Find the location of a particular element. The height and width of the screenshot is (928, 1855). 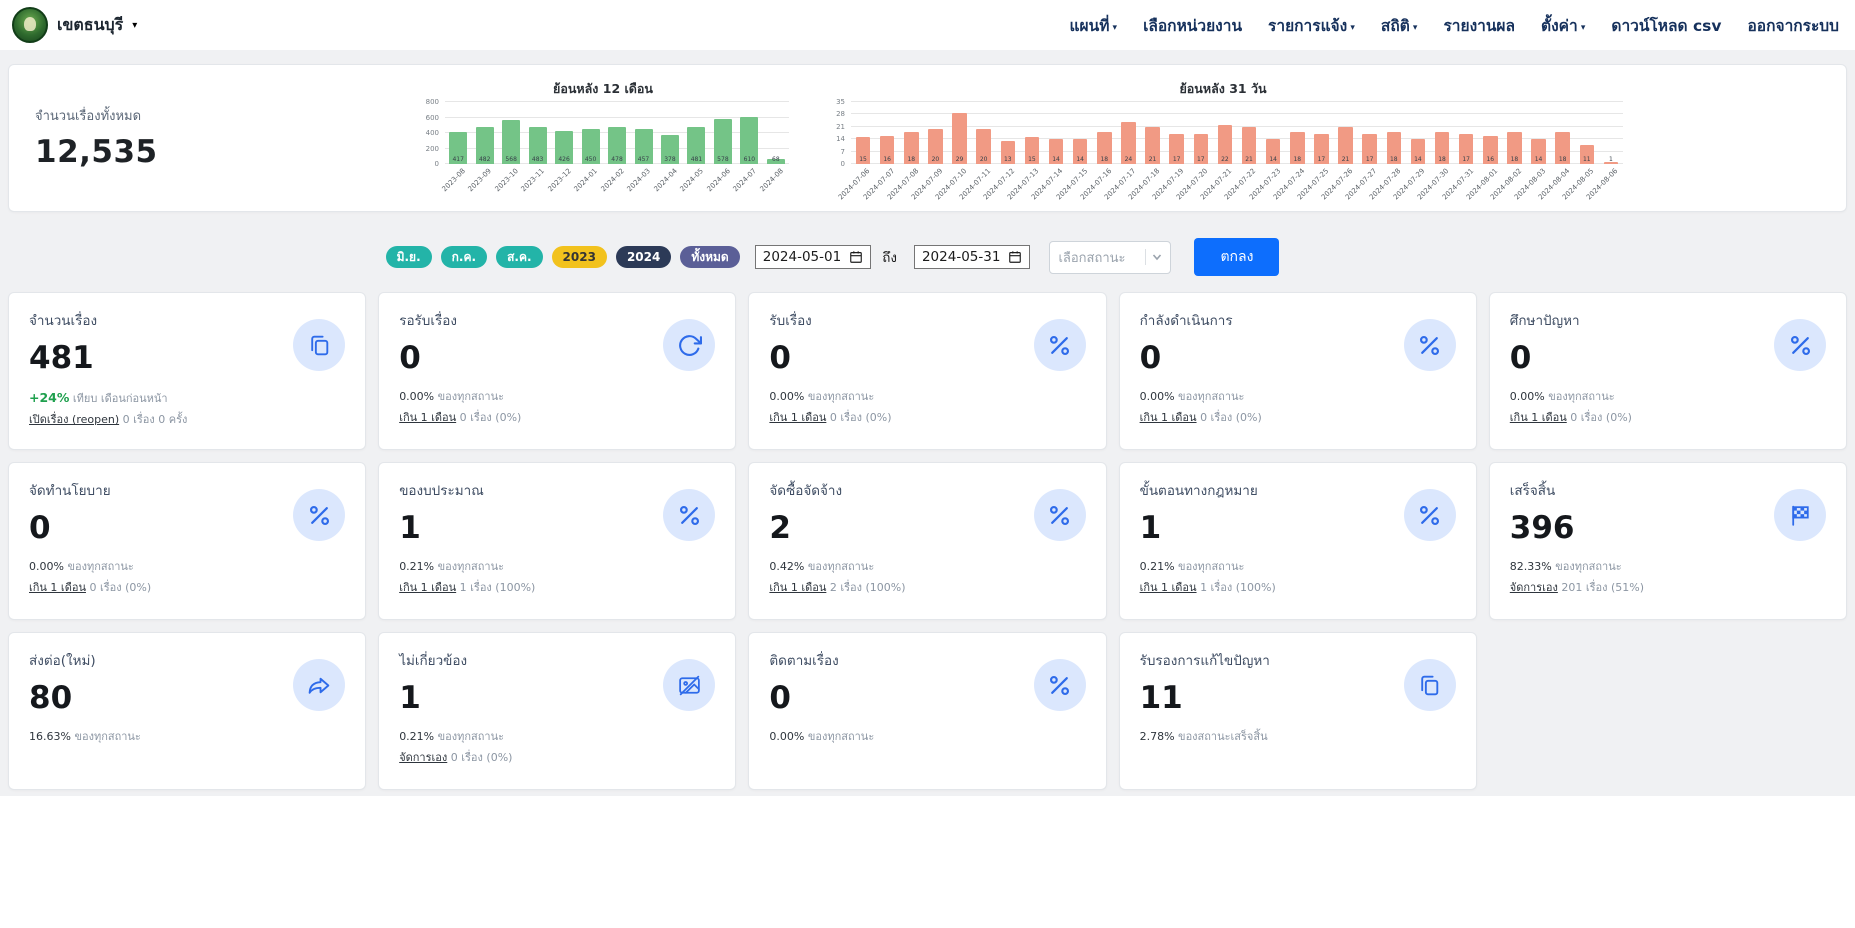

nav-settings: ตั้งค่า ▾ is located at coordinates (1563, 25).